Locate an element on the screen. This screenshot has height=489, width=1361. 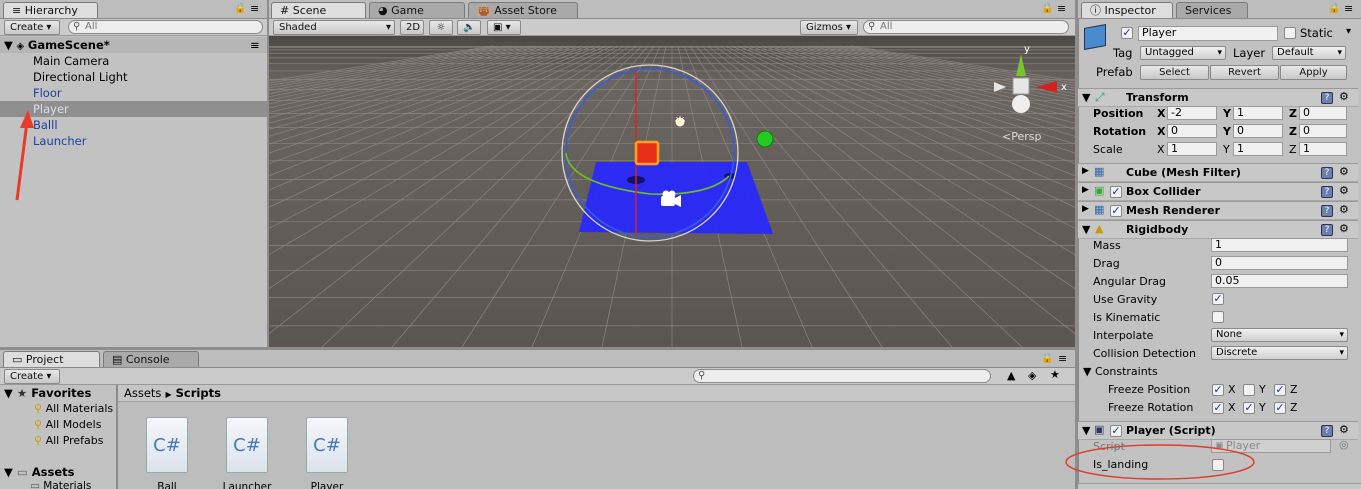
hierarchy-item: Directional Light is located at coordinates (133, 77).